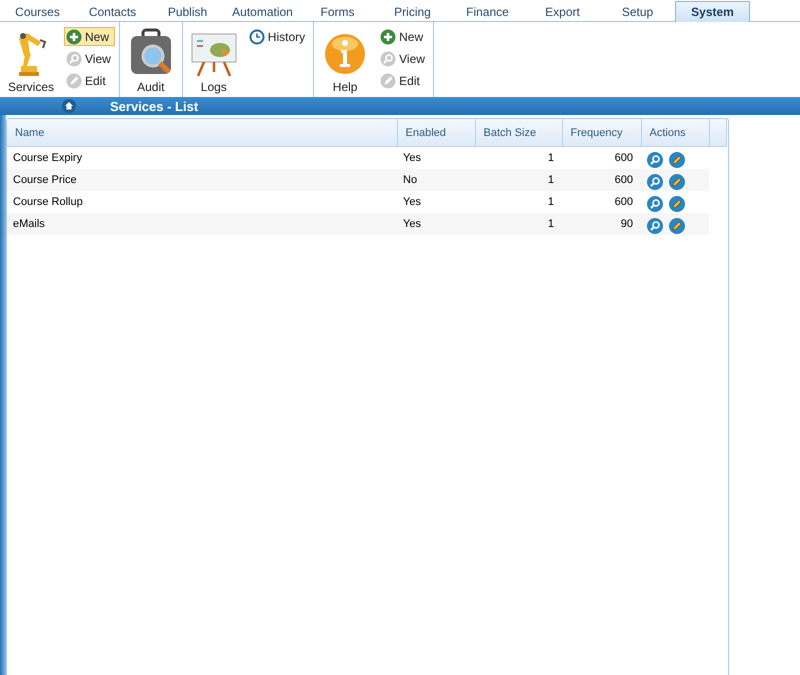 The image size is (800, 675). Describe the element at coordinates (345, 59) in the screenshot. I see `ribbon-button: Help` at that location.